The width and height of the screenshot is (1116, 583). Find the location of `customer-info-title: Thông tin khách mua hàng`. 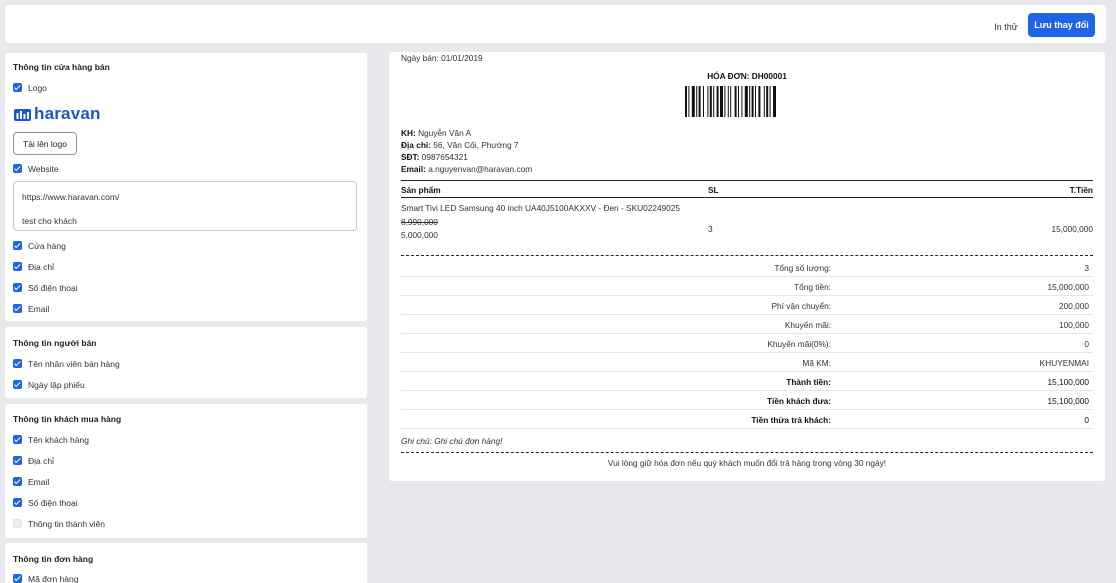

customer-info-title: Thông tin khách mua hàng is located at coordinates (67, 419).